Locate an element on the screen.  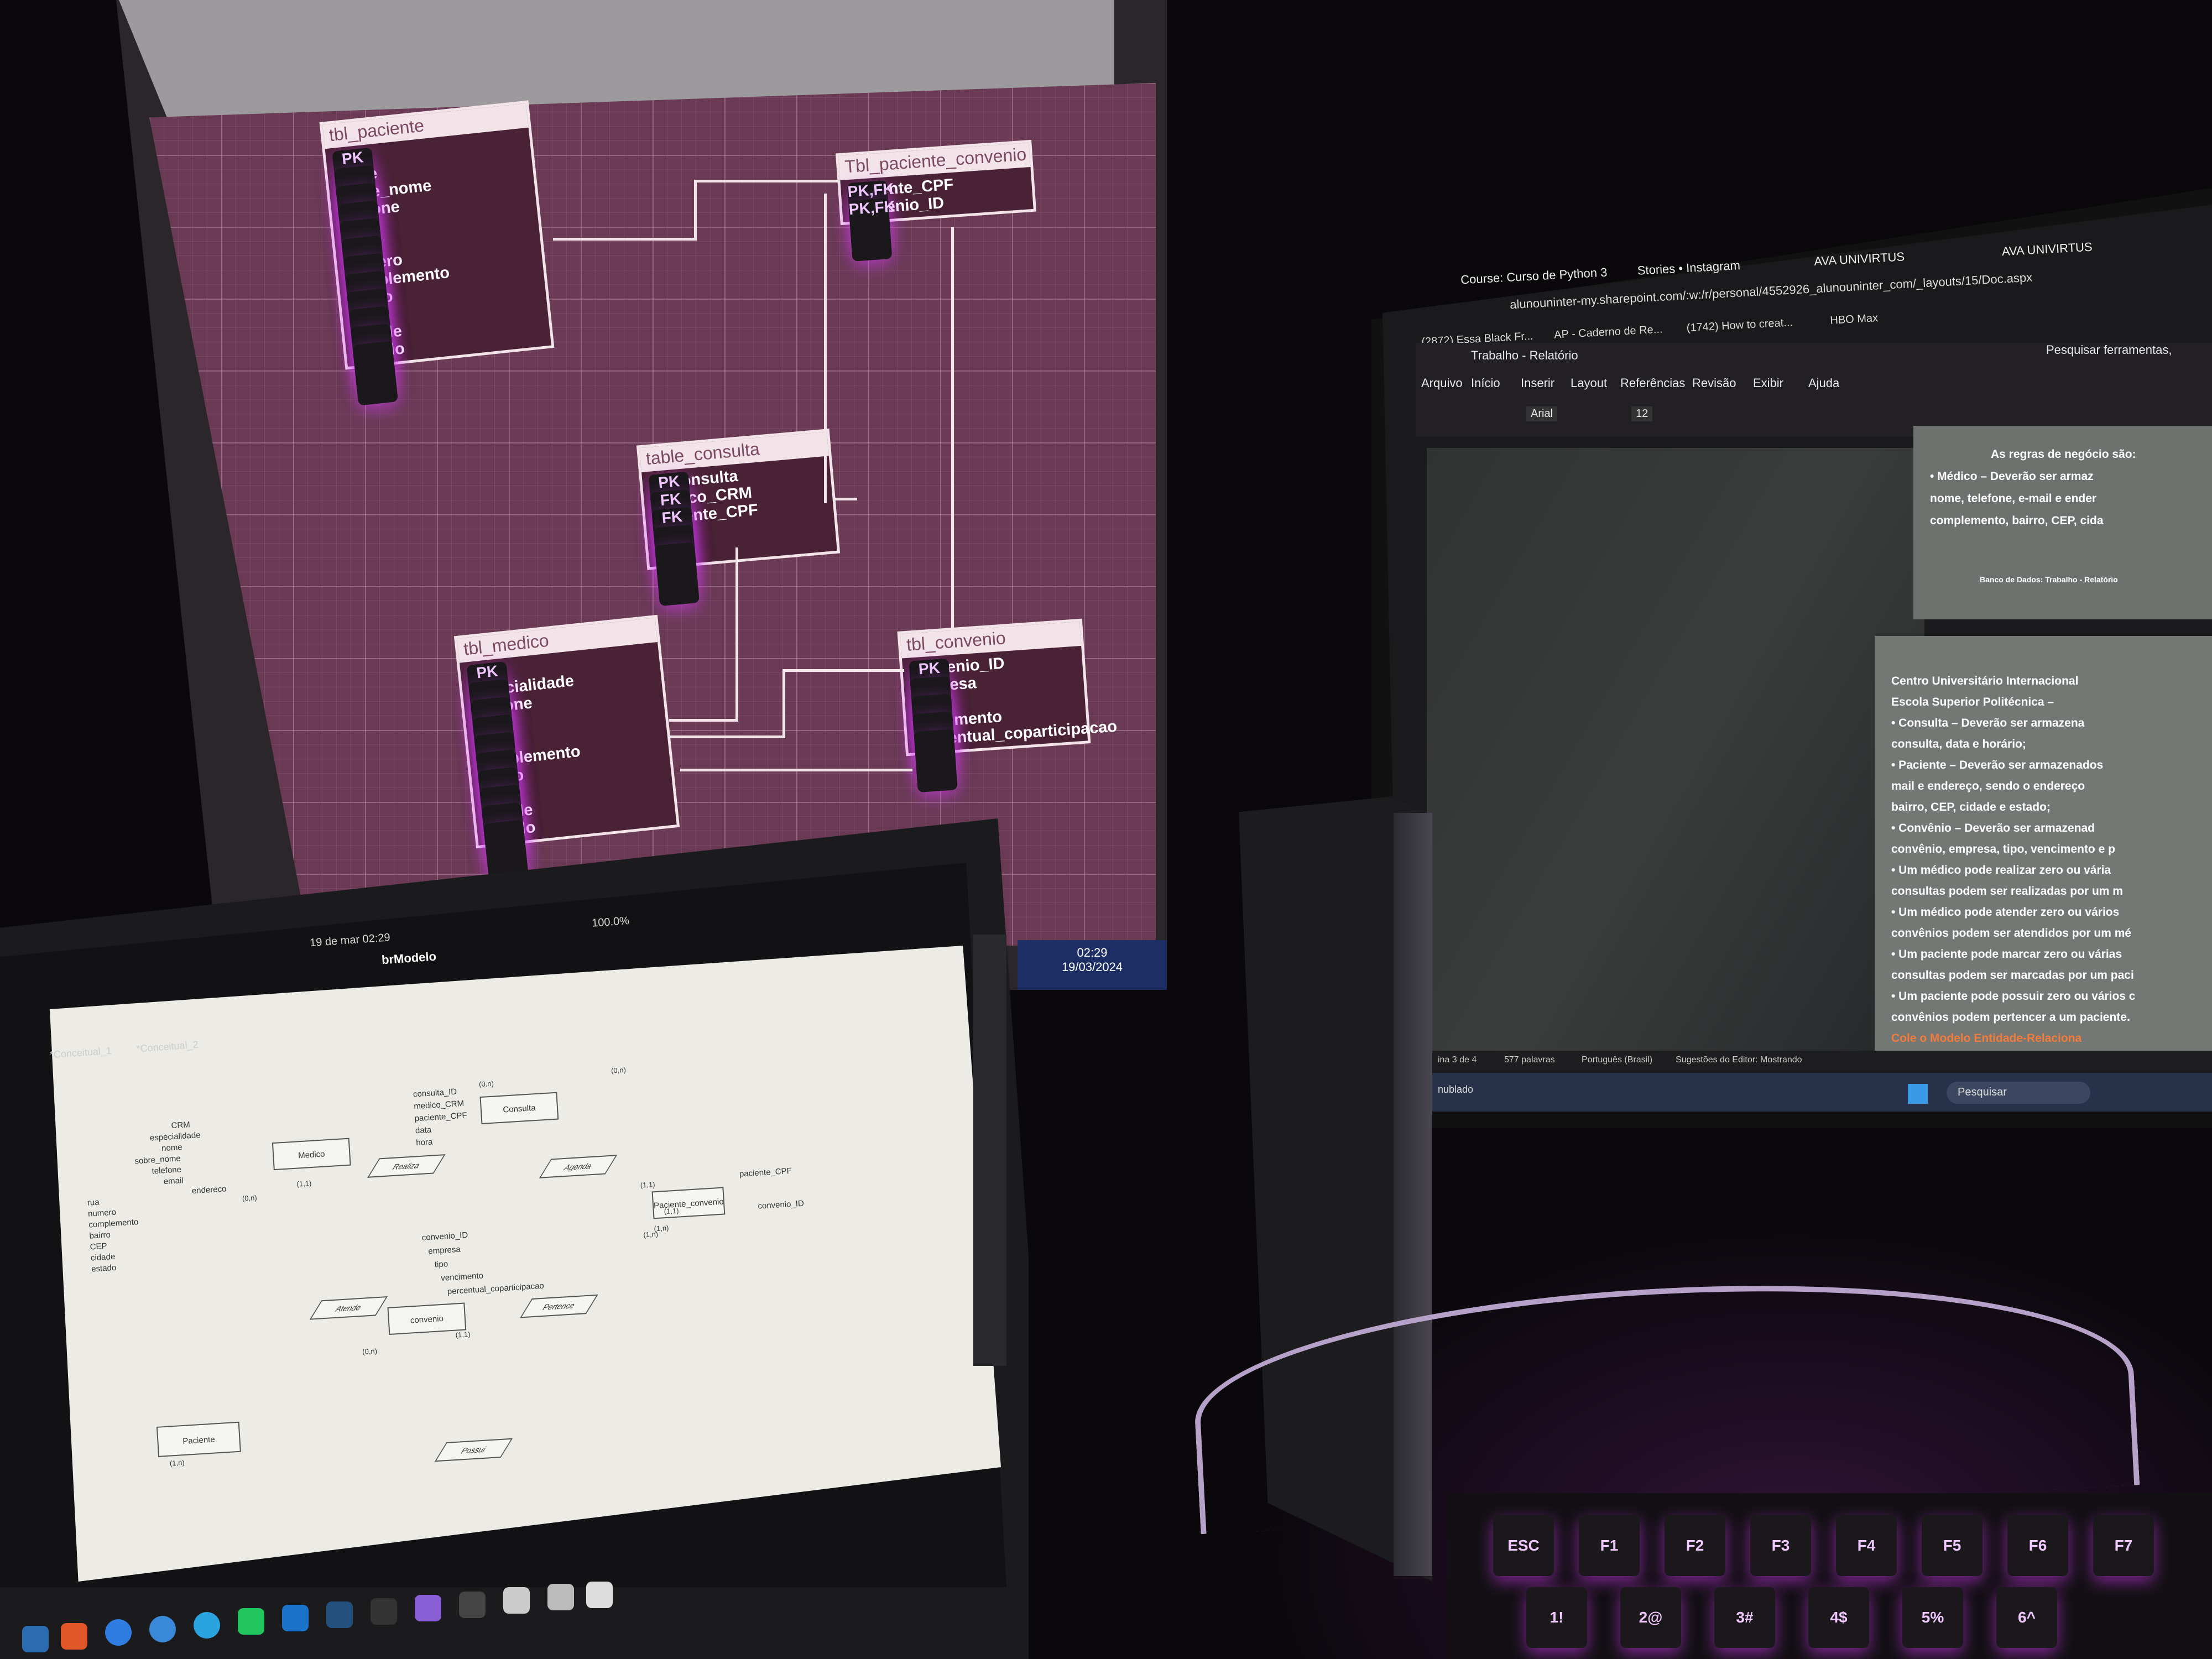
attribute-label: nome is located at coordinates (171, 1147).